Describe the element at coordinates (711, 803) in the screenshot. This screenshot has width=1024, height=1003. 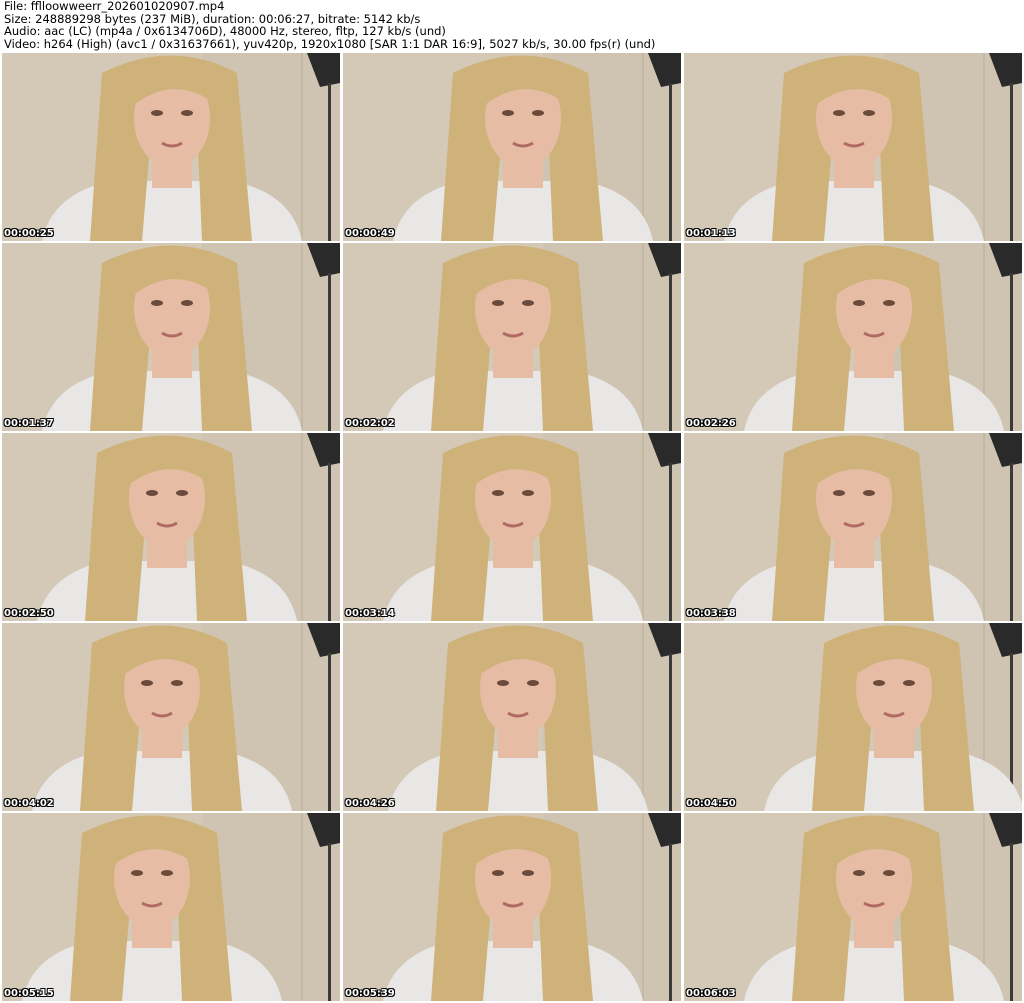
I see `frame-timestamp: 00:04:50` at that location.